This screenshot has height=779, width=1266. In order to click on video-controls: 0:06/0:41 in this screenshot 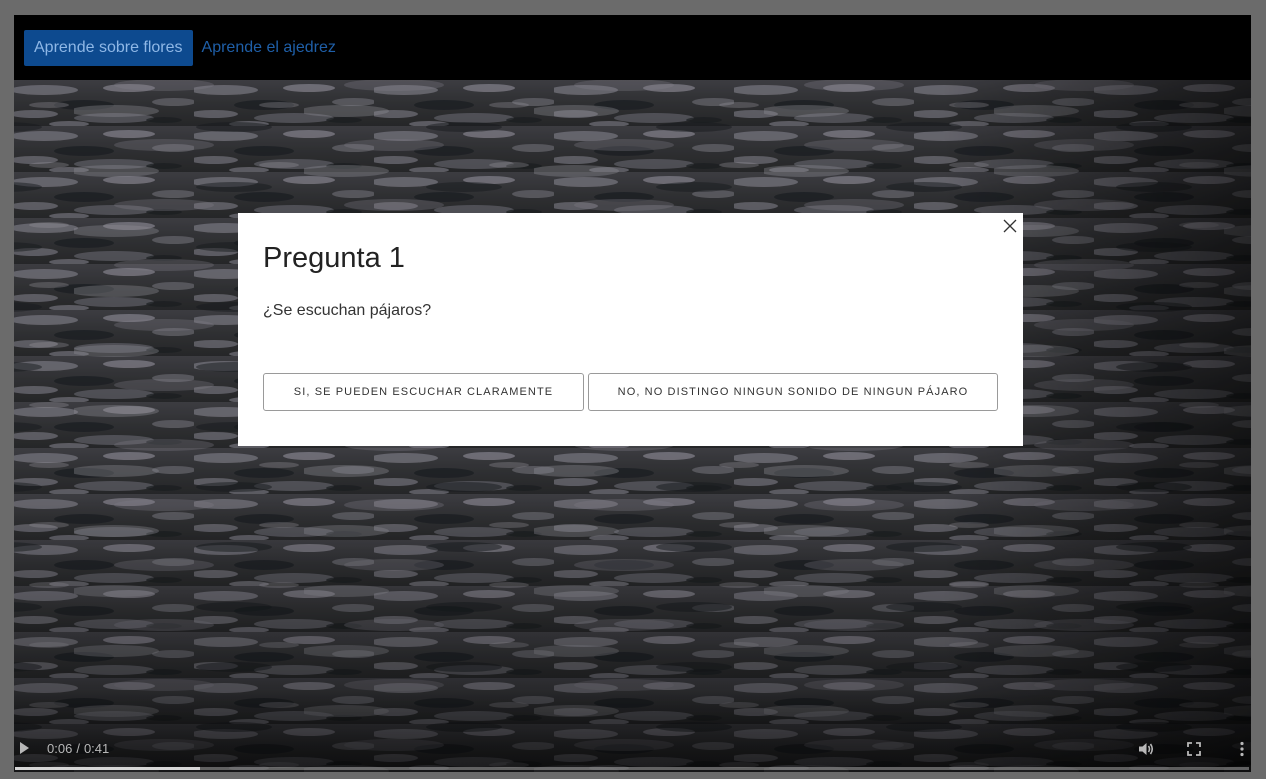, I will do `click(632, 732)`.